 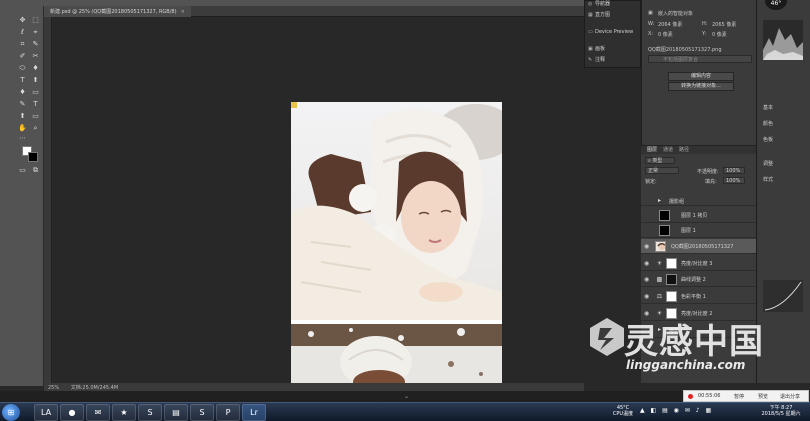 I want to click on start-button: ⊞, so click(x=11, y=412).